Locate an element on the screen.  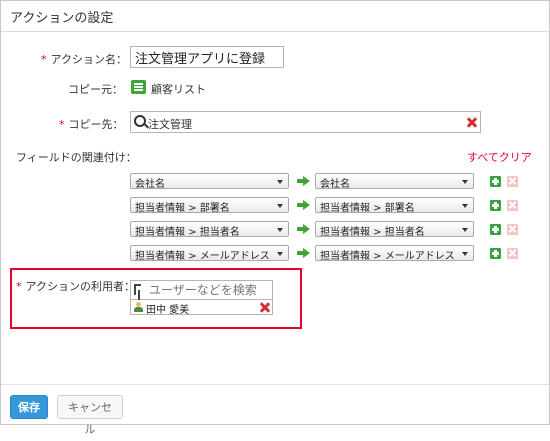
field-mapping-label: フィールドの関連付け： is located at coordinates (76, 157).